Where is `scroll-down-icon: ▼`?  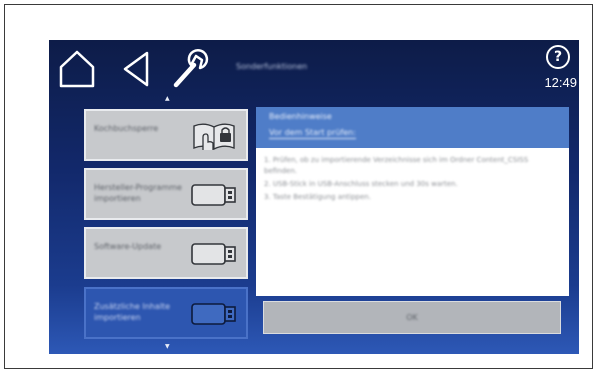 scroll-down-icon: ▼ is located at coordinates (167, 347).